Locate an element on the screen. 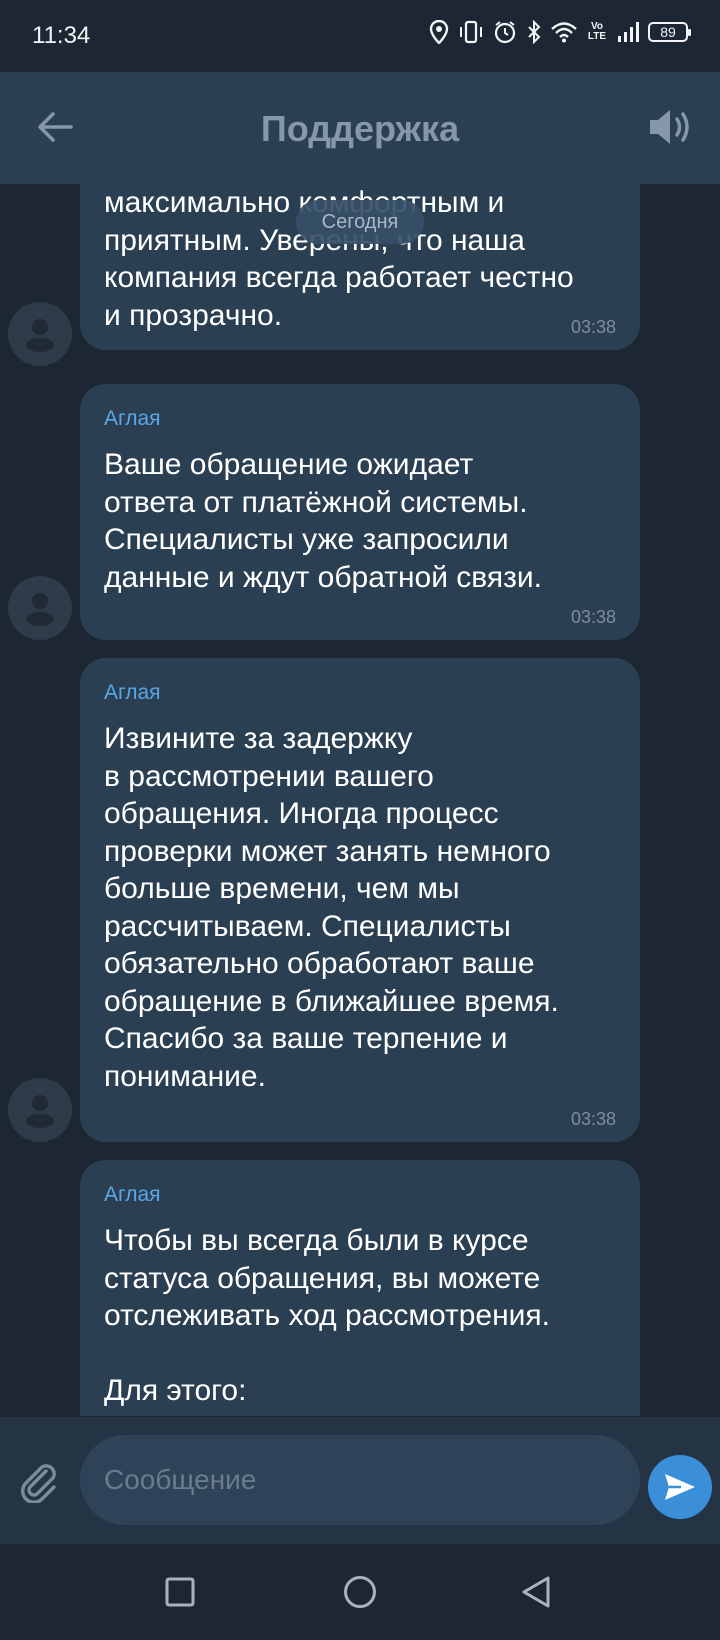 Image resolution: width=720 pixels, height=1640 pixels. send-icon is located at coordinates (680, 1487).